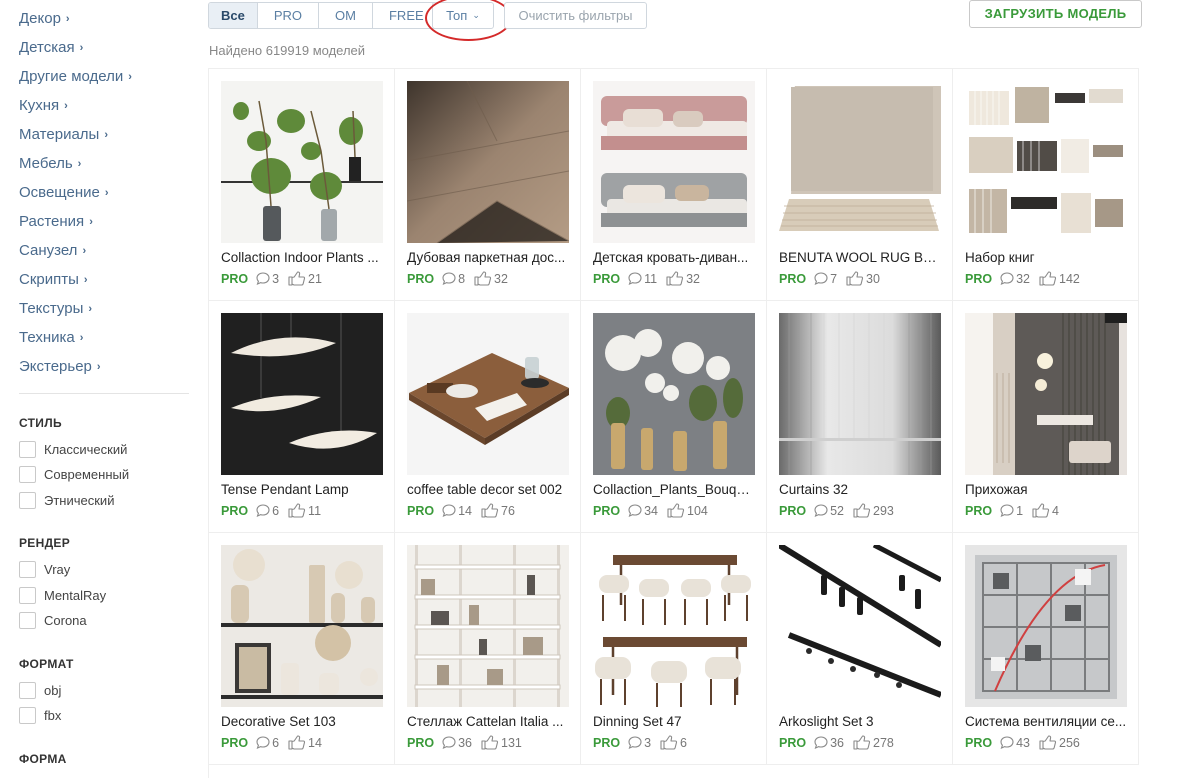 The image size is (1200, 778). I want to click on model-card: Decorative Set 103 PRO 6 14, so click(302, 649).